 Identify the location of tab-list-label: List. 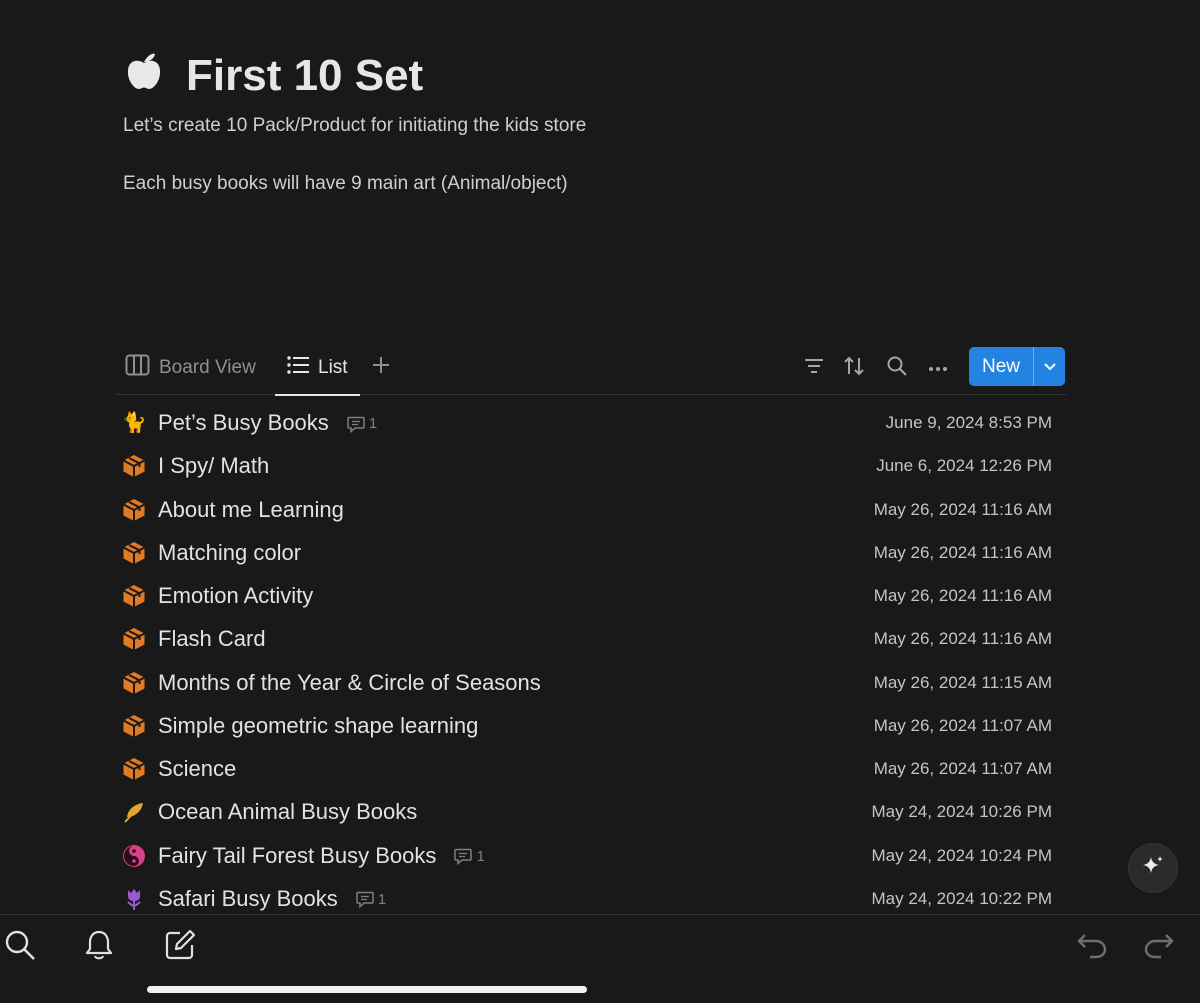
(333, 367).